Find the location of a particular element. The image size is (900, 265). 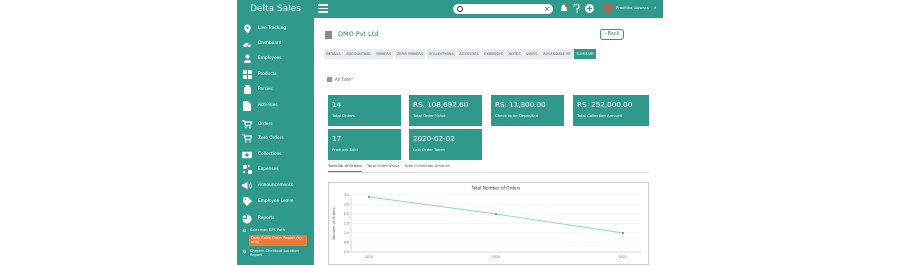

sidebar-item-live-tracking: Live Tracking is located at coordinates (275, 28).